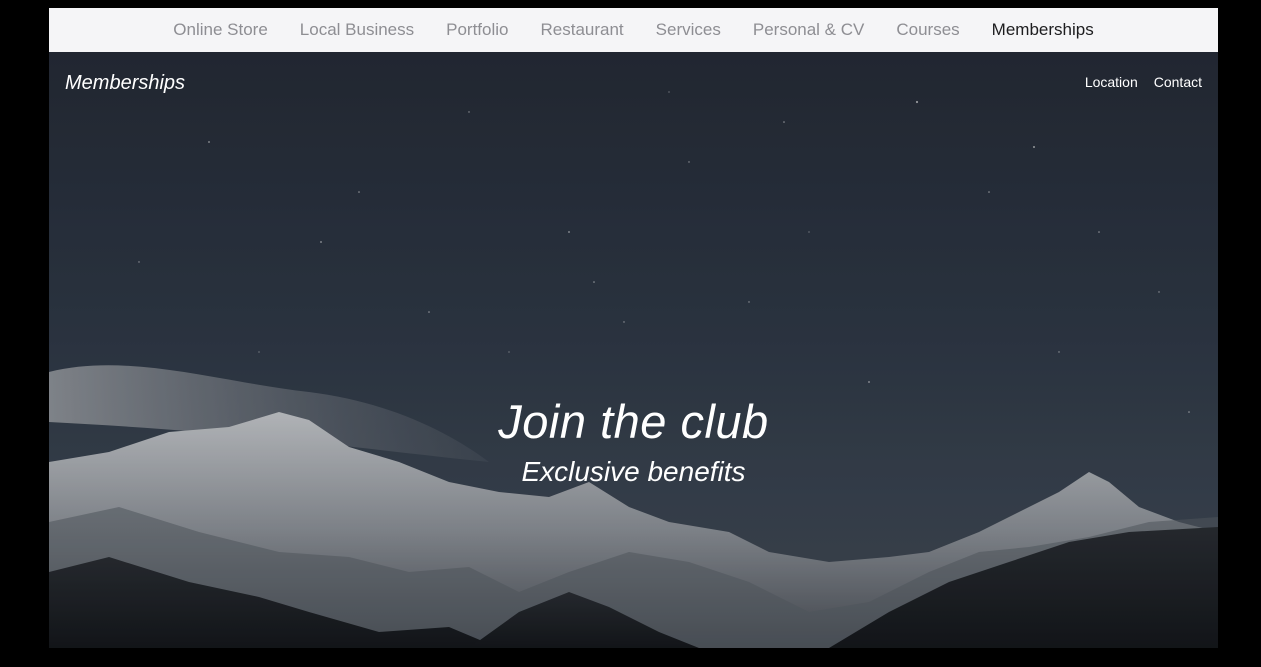 This screenshot has width=1261, height=667. What do you see at coordinates (357, 30) in the screenshot?
I see `tab-local-business: Local Business` at bounding box center [357, 30].